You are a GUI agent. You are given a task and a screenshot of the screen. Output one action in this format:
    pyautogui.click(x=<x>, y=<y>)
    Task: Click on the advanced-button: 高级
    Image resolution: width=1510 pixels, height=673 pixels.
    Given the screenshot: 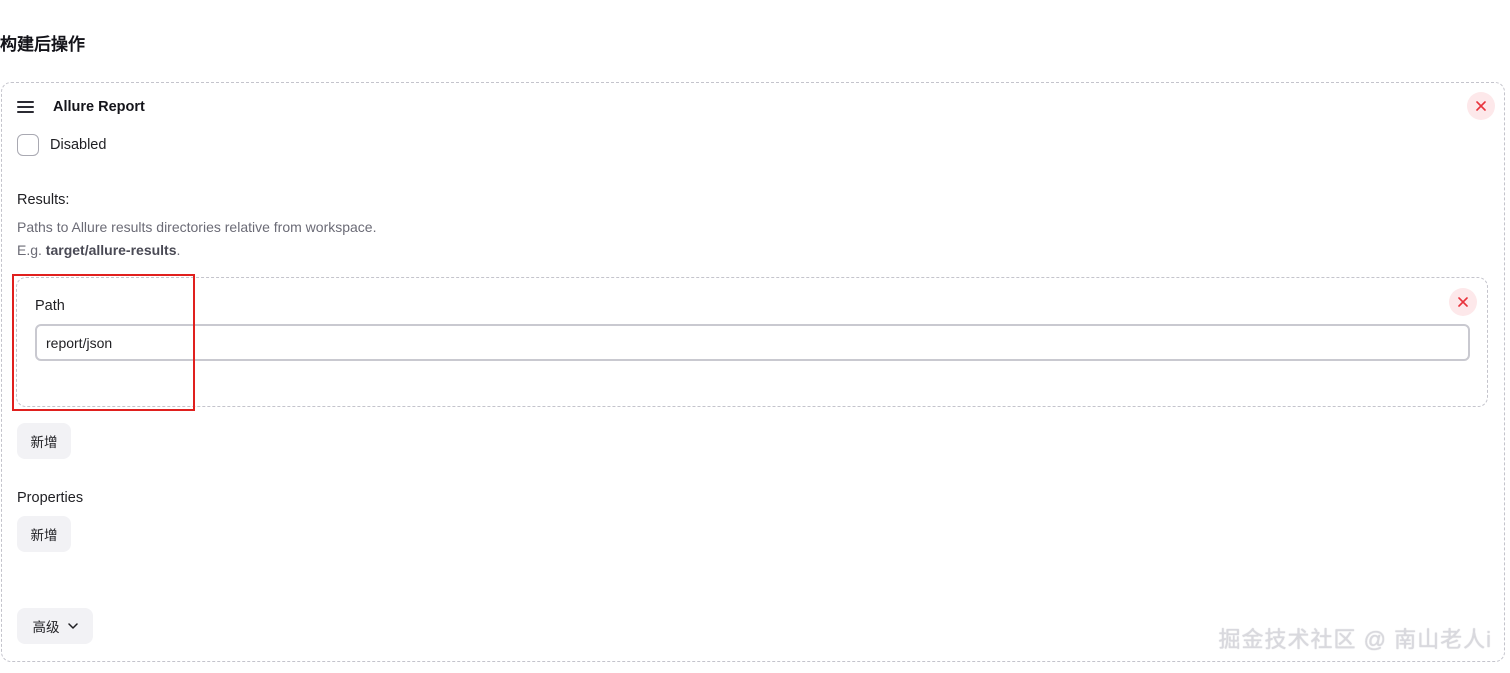 What is the action you would take?
    pyautogui.click(x=55, y=626)
    